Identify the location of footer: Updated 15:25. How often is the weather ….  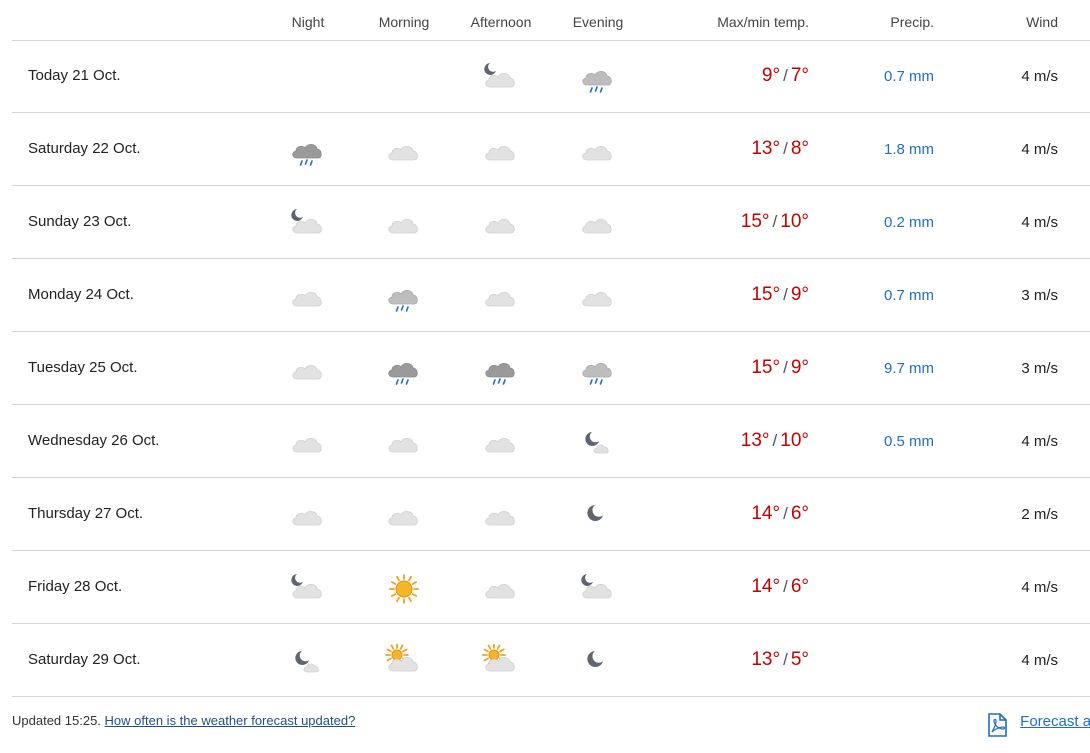
(183, 720).